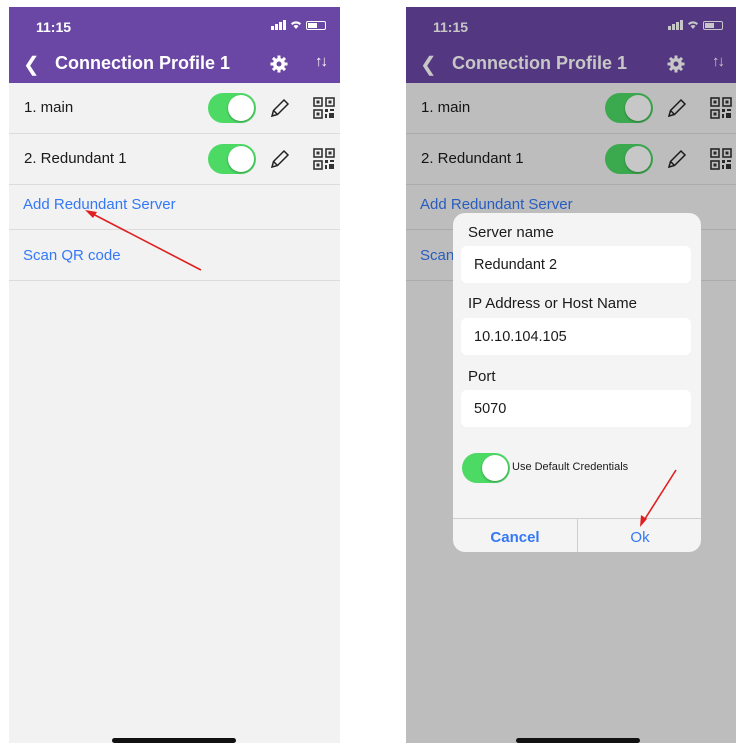 The height and width of the screenshot is (743, 736). What do you see at coordinates (576, 336) in the screenshot?
I see `host-input: 10.10.104.105` at bounding box center [576, 336].